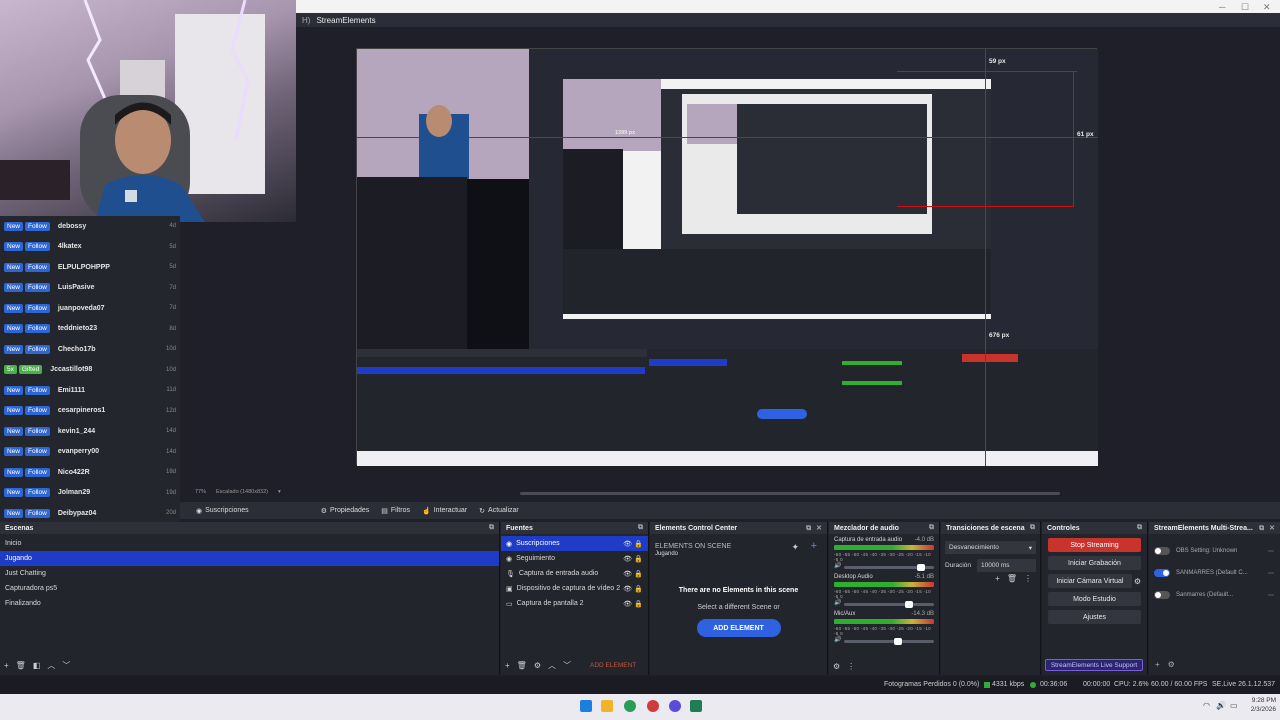 The image size is (1280, 720). I want to click on virtual-camera-button: Iniciar Cámara Virtual, so click(1090, 581).